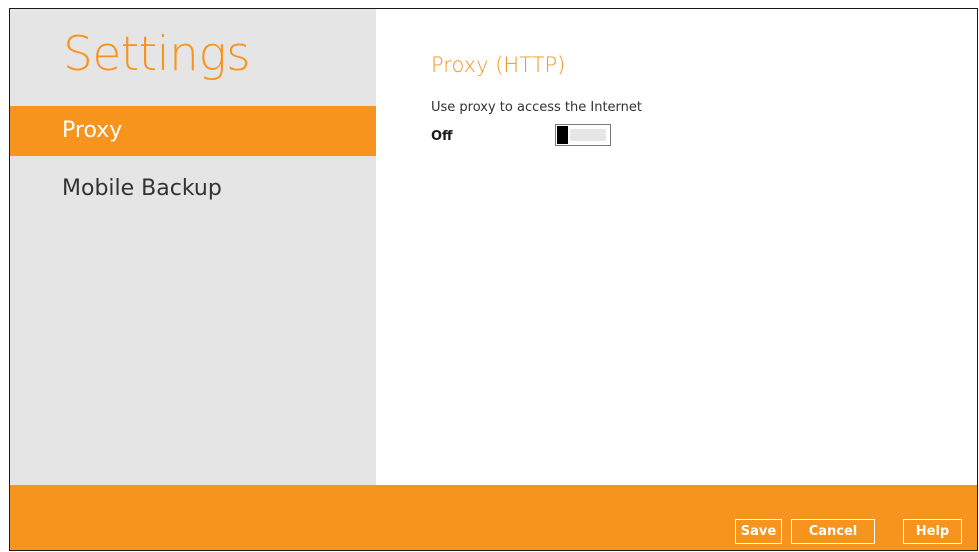 This screenshot has width=979, height=552. Describe the element at coordinates (537, 107) in the screenshot. I see `proxy-description: Use proxy to access the Internet` at that location.